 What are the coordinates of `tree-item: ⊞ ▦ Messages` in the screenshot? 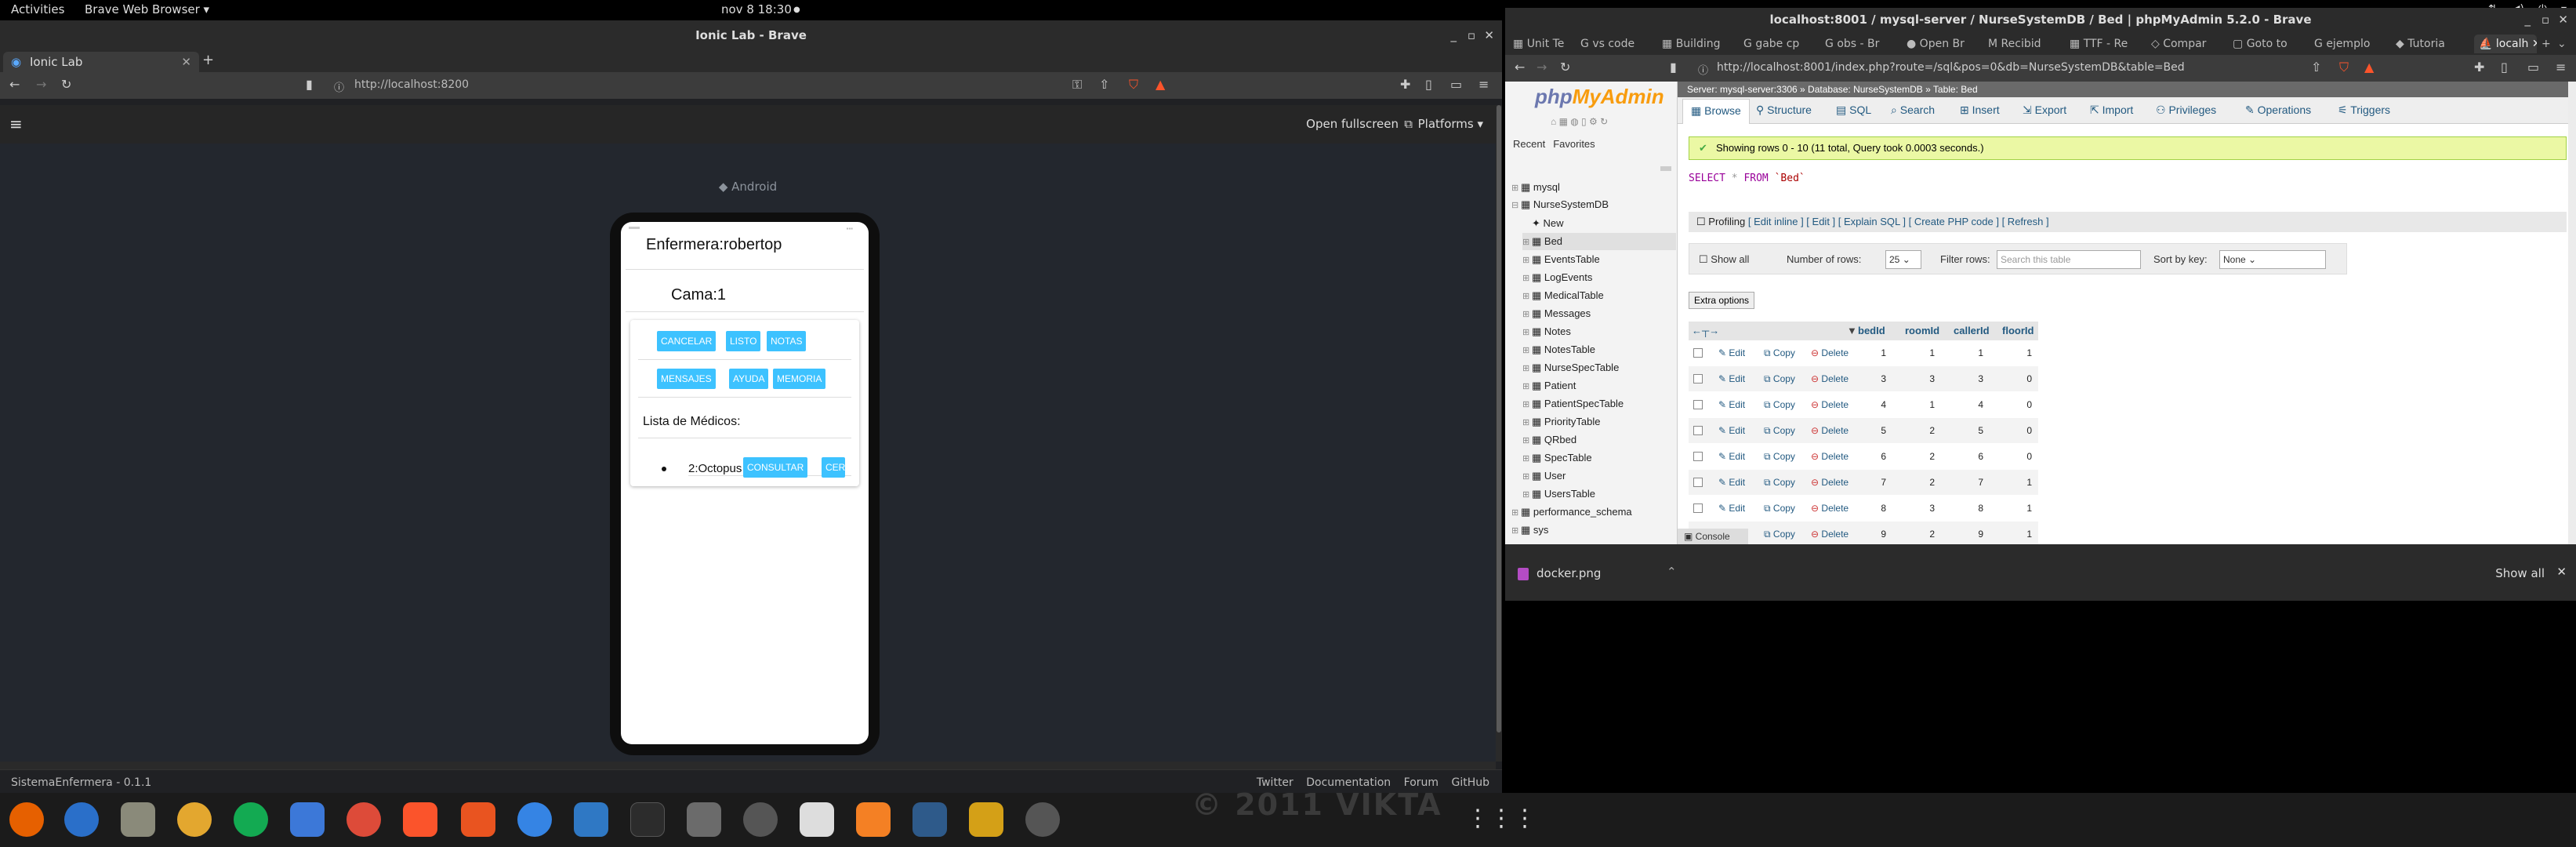 It's located at (1556, 313).